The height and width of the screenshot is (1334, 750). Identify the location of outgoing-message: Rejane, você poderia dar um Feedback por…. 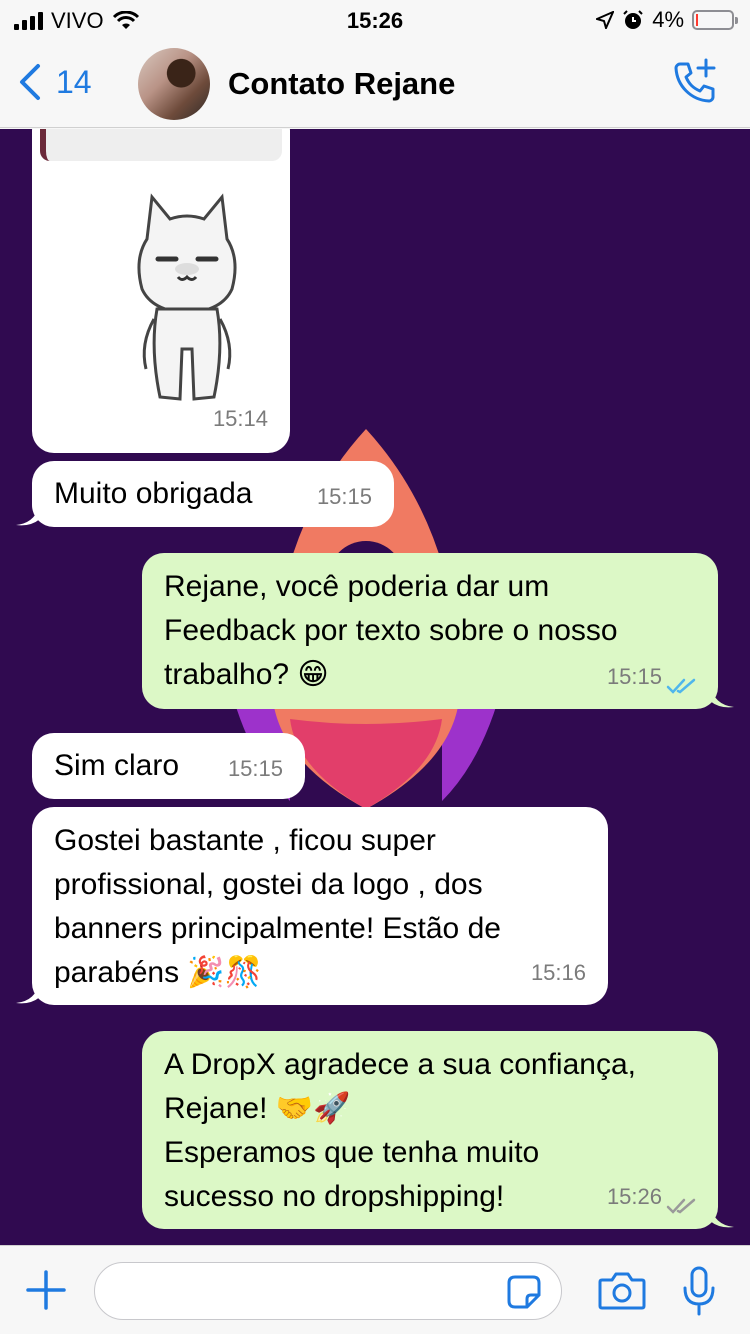
(438, 631).